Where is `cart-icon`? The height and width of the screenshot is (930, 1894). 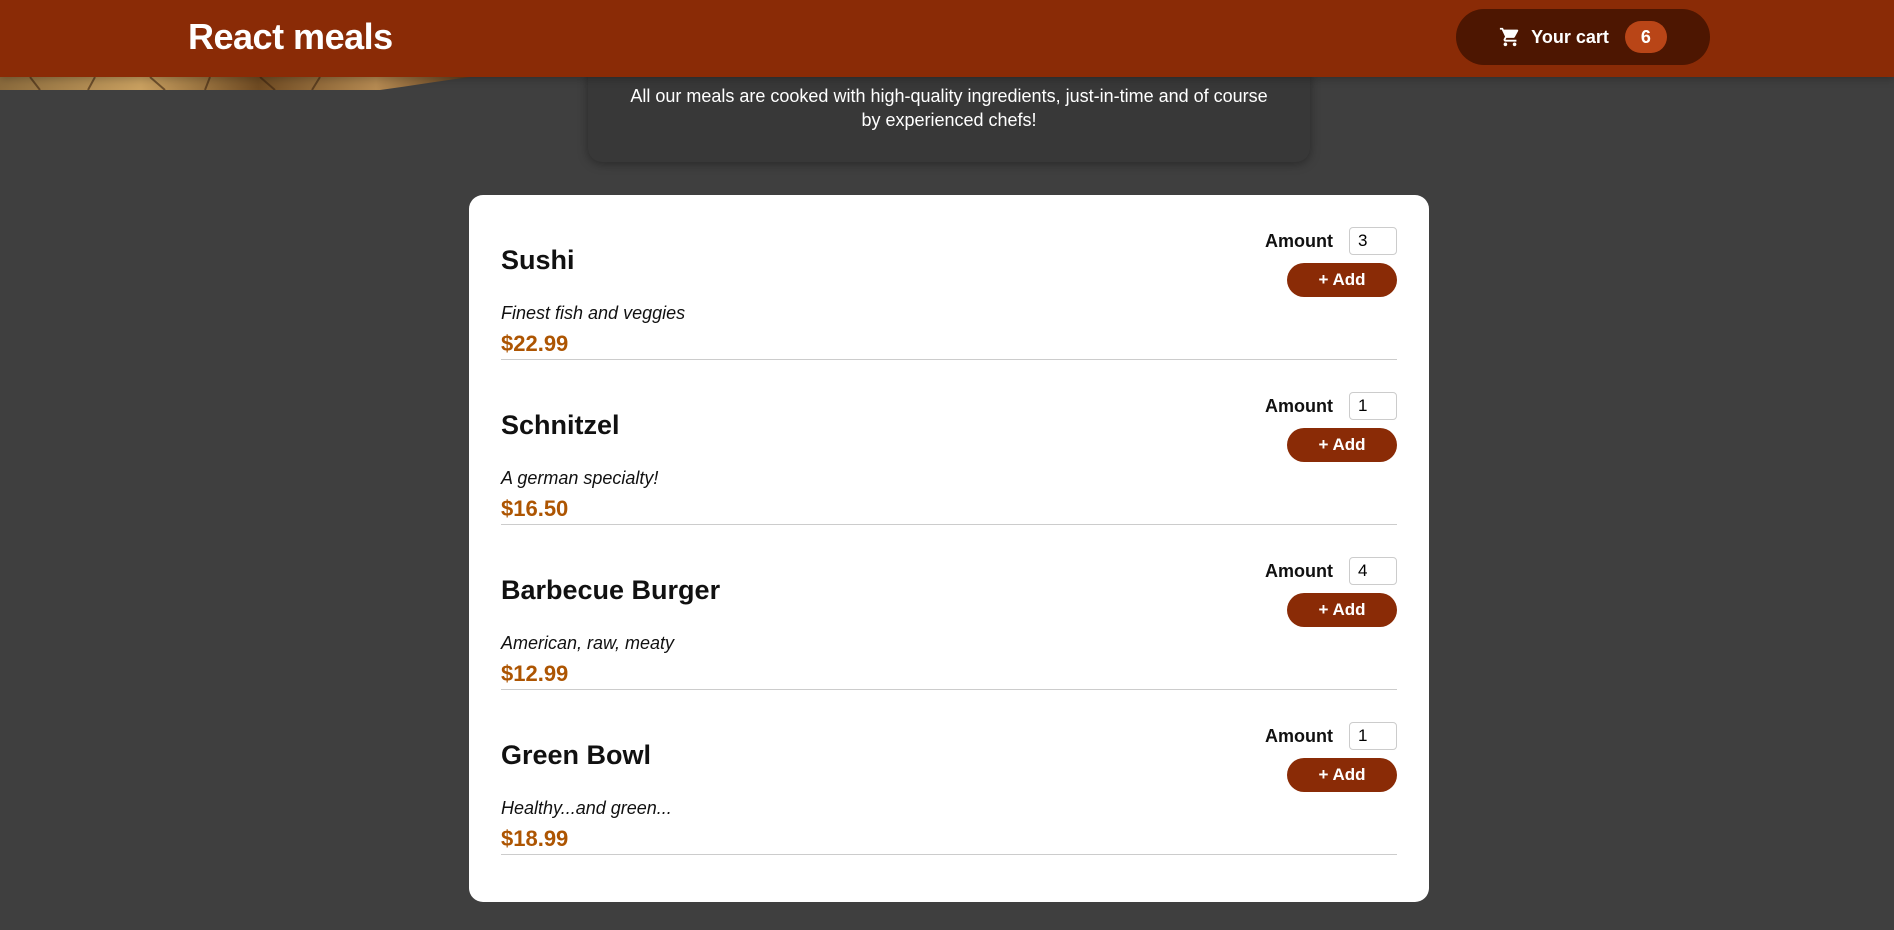 cart-icon is located at coordinates (1509, 37).